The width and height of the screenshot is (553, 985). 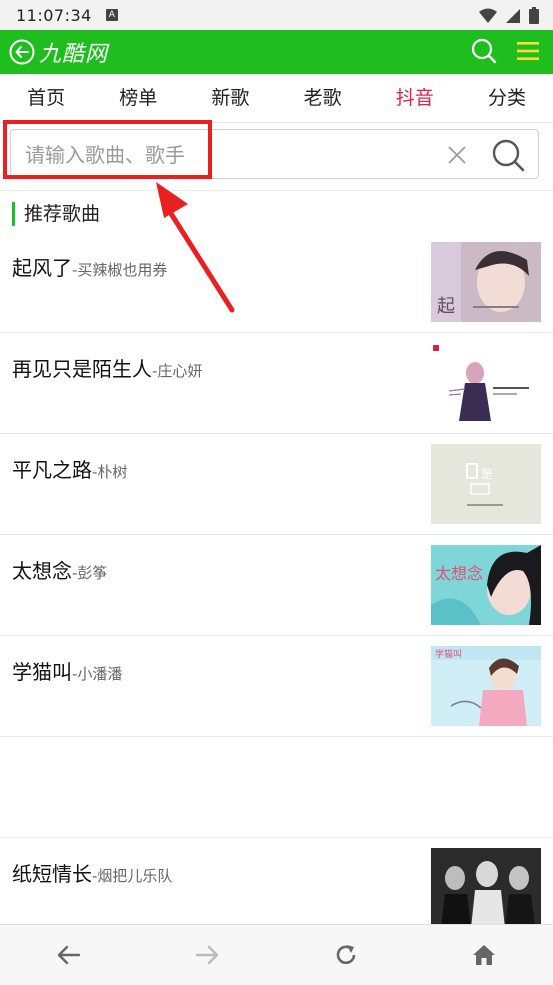 What do you see at coordinates (54, 15) in the screenshot?
I see `status-time: 11:07:34` at bounding box center [54, 15].